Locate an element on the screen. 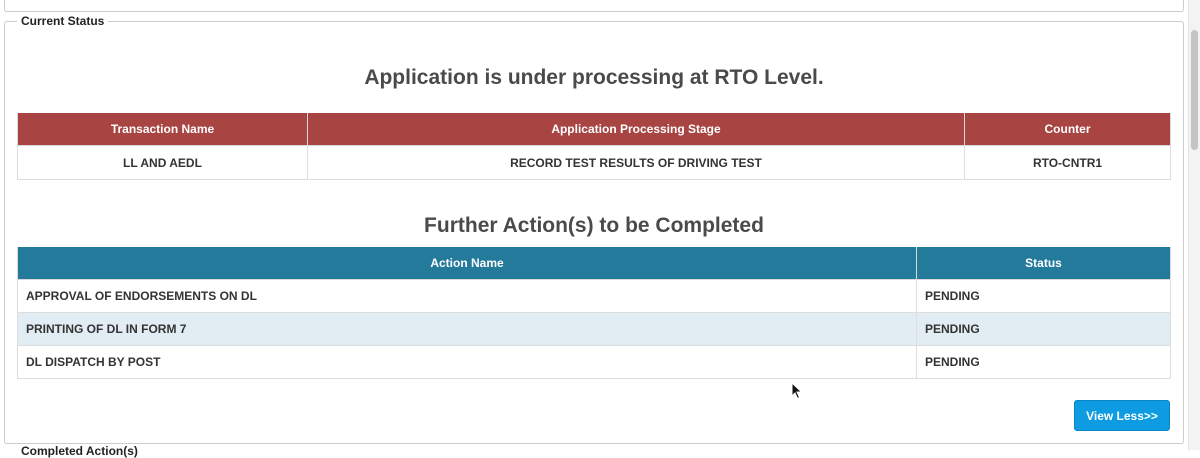 This screenshot has width=1200, height=458. table-row: DL DISPATCH BY POST PENDING is located at coordinates (594, 362).